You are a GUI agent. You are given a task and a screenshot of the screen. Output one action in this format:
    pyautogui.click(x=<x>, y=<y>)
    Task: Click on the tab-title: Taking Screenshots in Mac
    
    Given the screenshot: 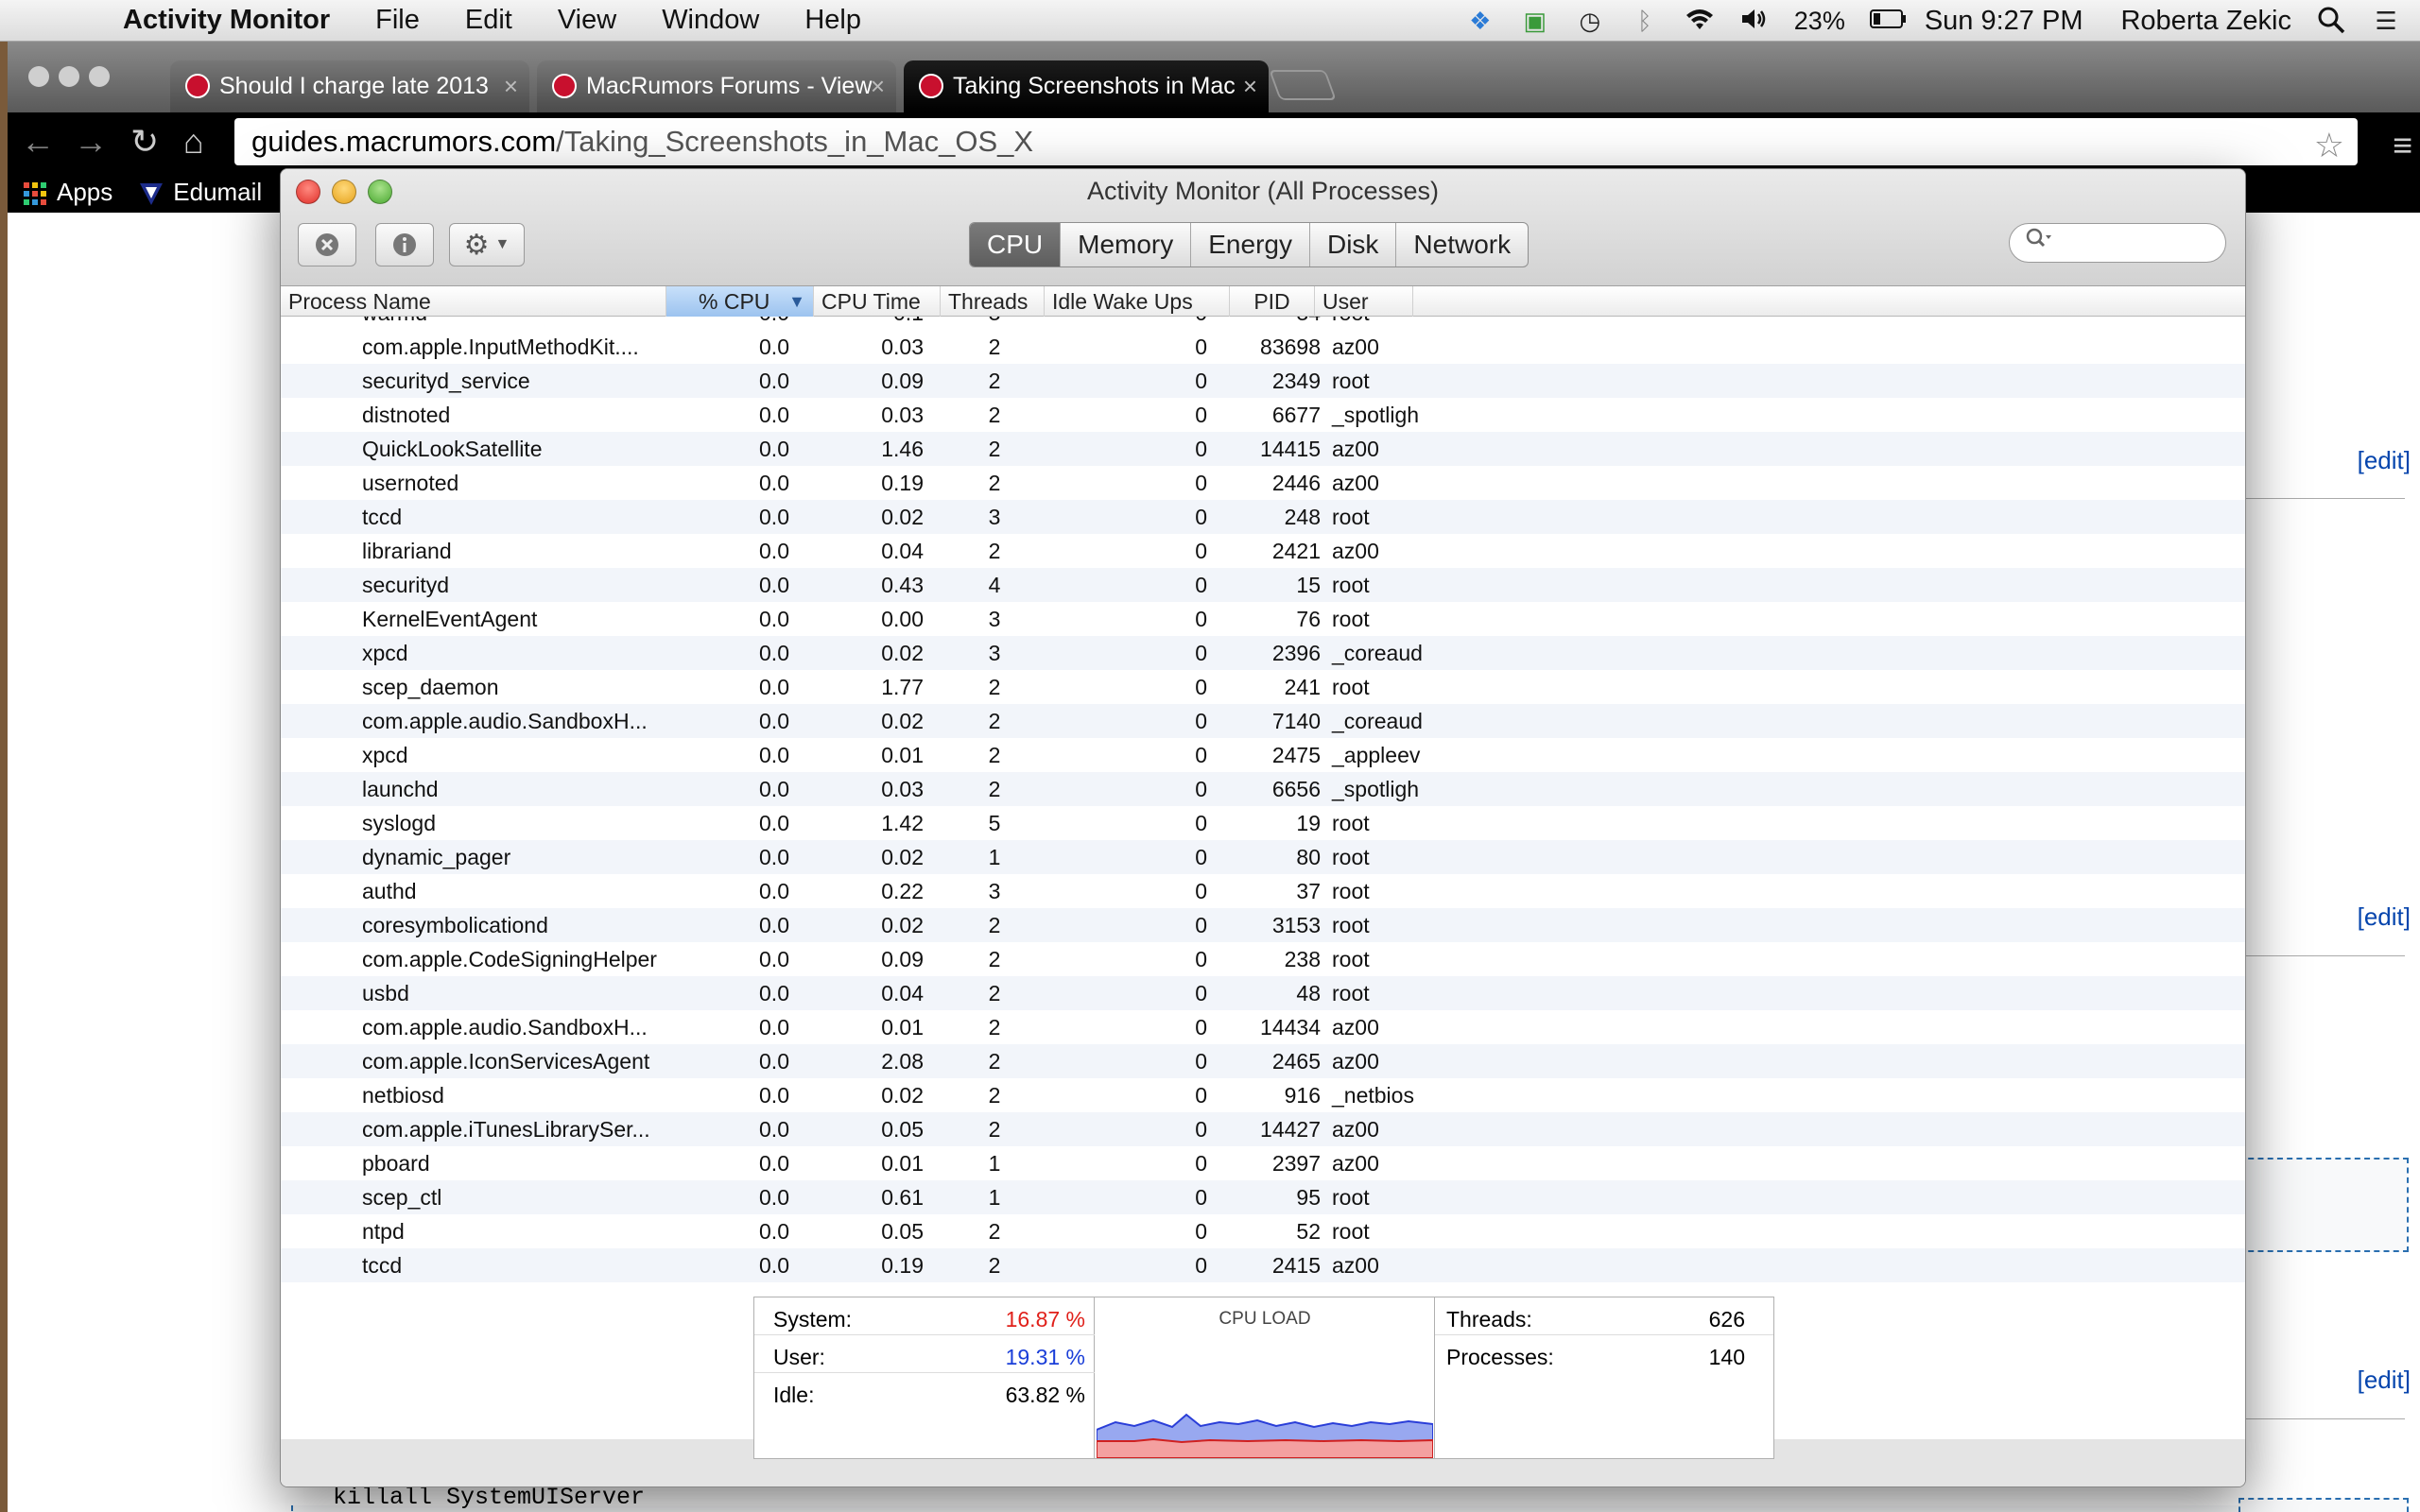 What is the action you would take?
    pyautogui.click(x=1094, y=86)
    